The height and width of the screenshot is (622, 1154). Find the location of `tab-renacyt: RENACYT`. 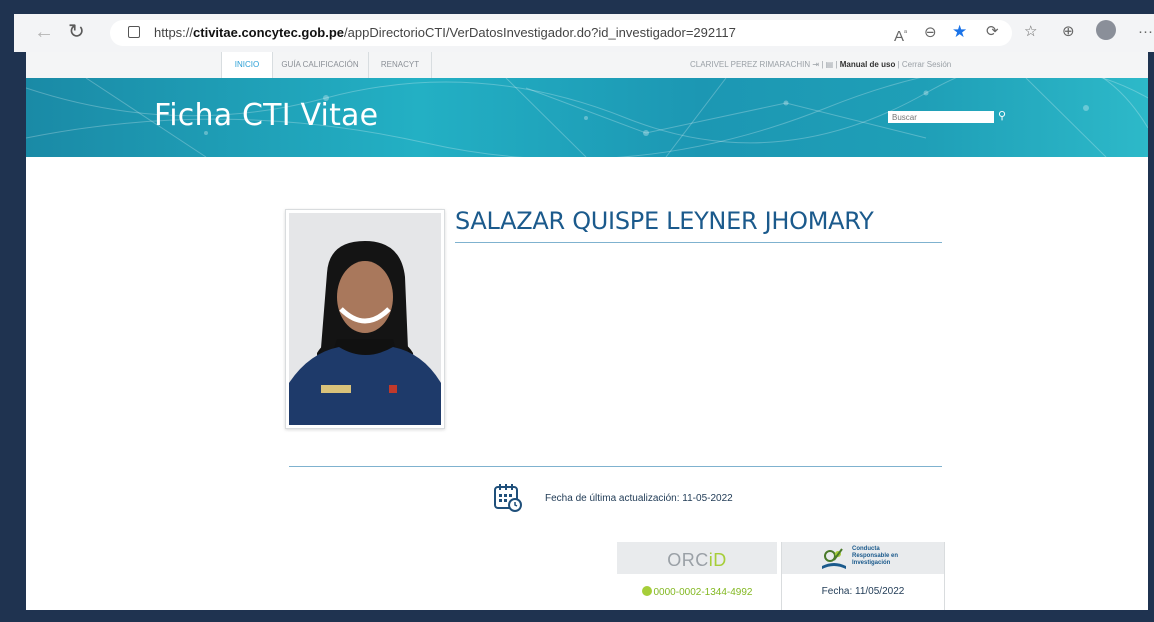

tab-renacyt: RENACYT is located at coordinates (400, 65).